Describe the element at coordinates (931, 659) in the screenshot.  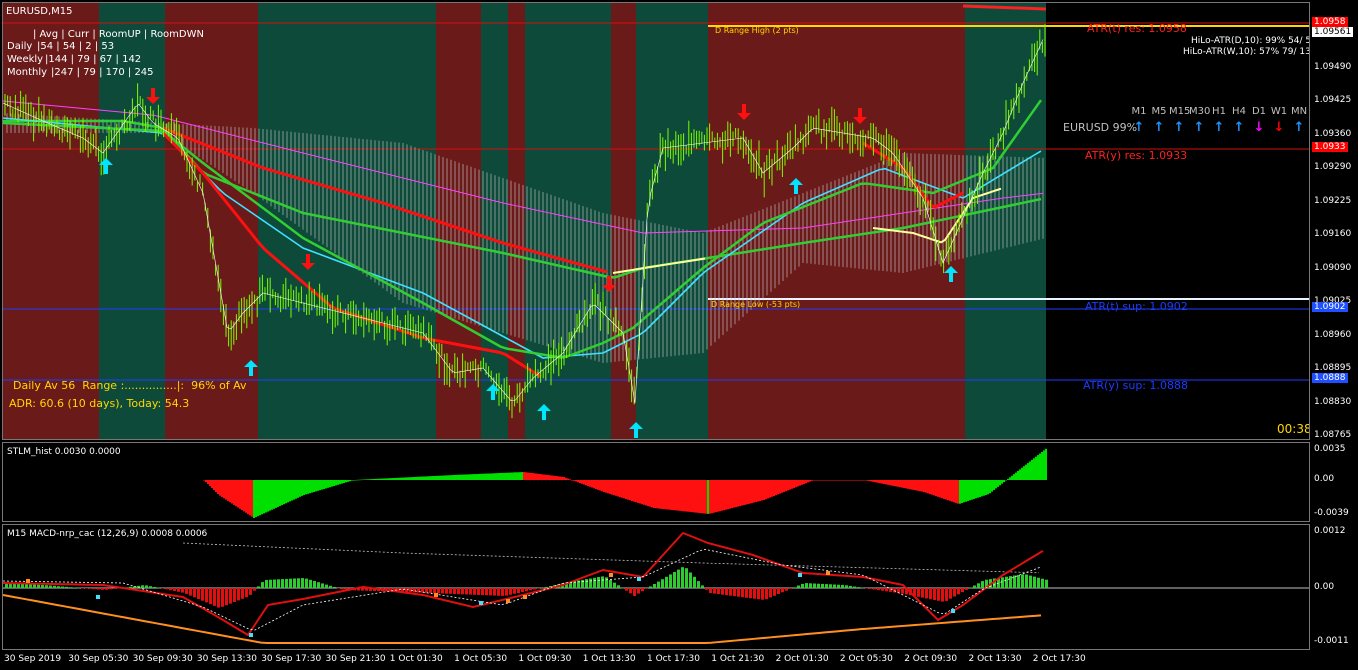
I see `time-tick-label: 2 Oct 09:30` at that location.